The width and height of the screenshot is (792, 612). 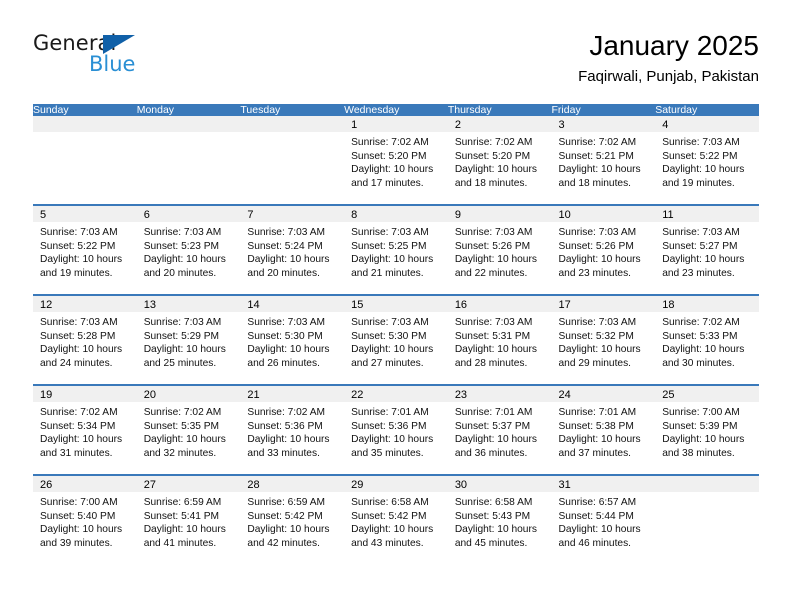 I want to click on sunset-text: Sunset: 5:40 PM, so click(x=78, y=516).